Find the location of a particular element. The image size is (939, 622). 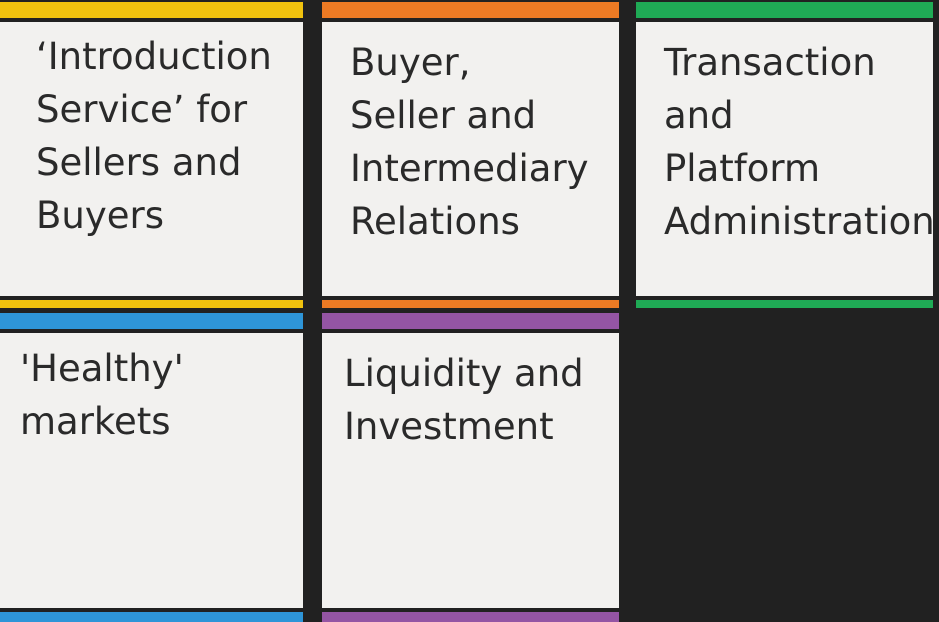

tile-label-line: markets is located at coordinates (95, 421).